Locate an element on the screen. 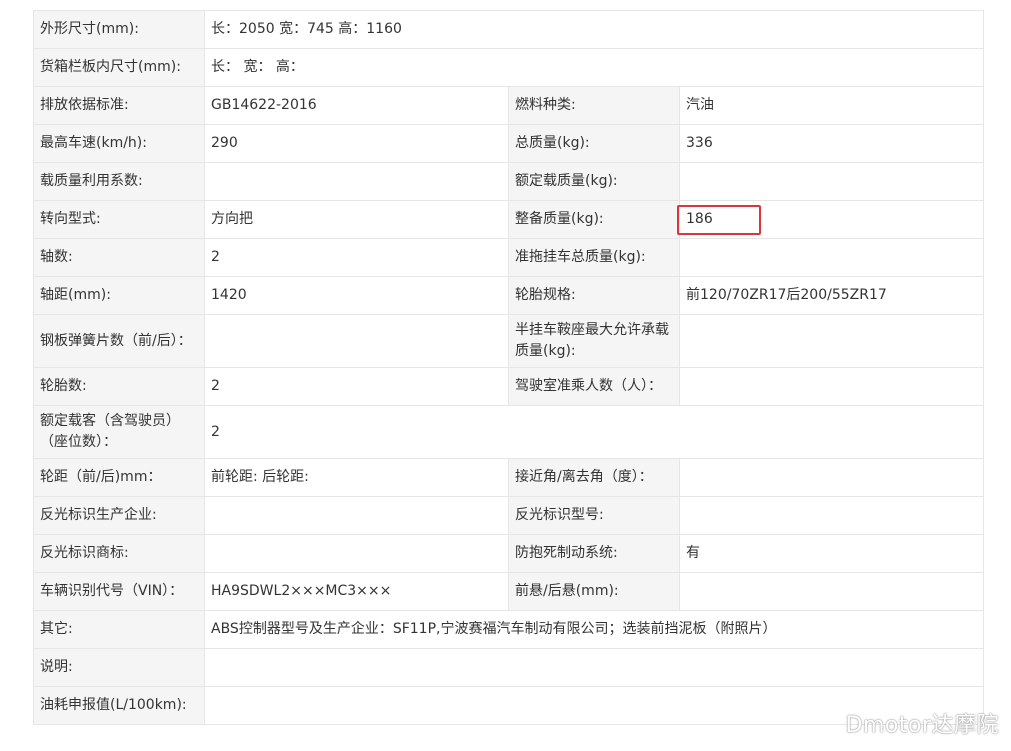  table-row: 最高车速(km/h): 290 总质量(kg): 336 is located at coordinates (509, 143).